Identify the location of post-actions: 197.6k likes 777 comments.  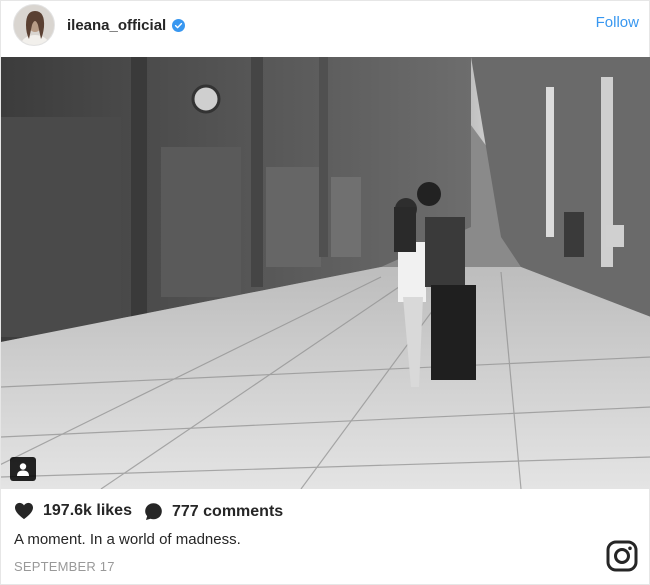
(325, 512).